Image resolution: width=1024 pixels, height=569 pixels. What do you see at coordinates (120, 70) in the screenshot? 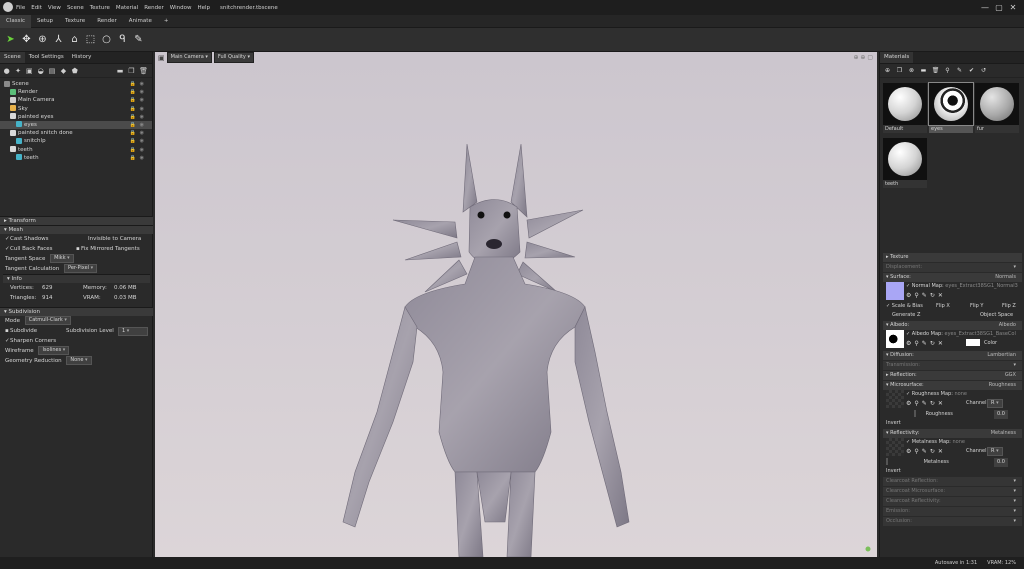
I see `folder-icon: ▬` at bounding box center [120, 70].